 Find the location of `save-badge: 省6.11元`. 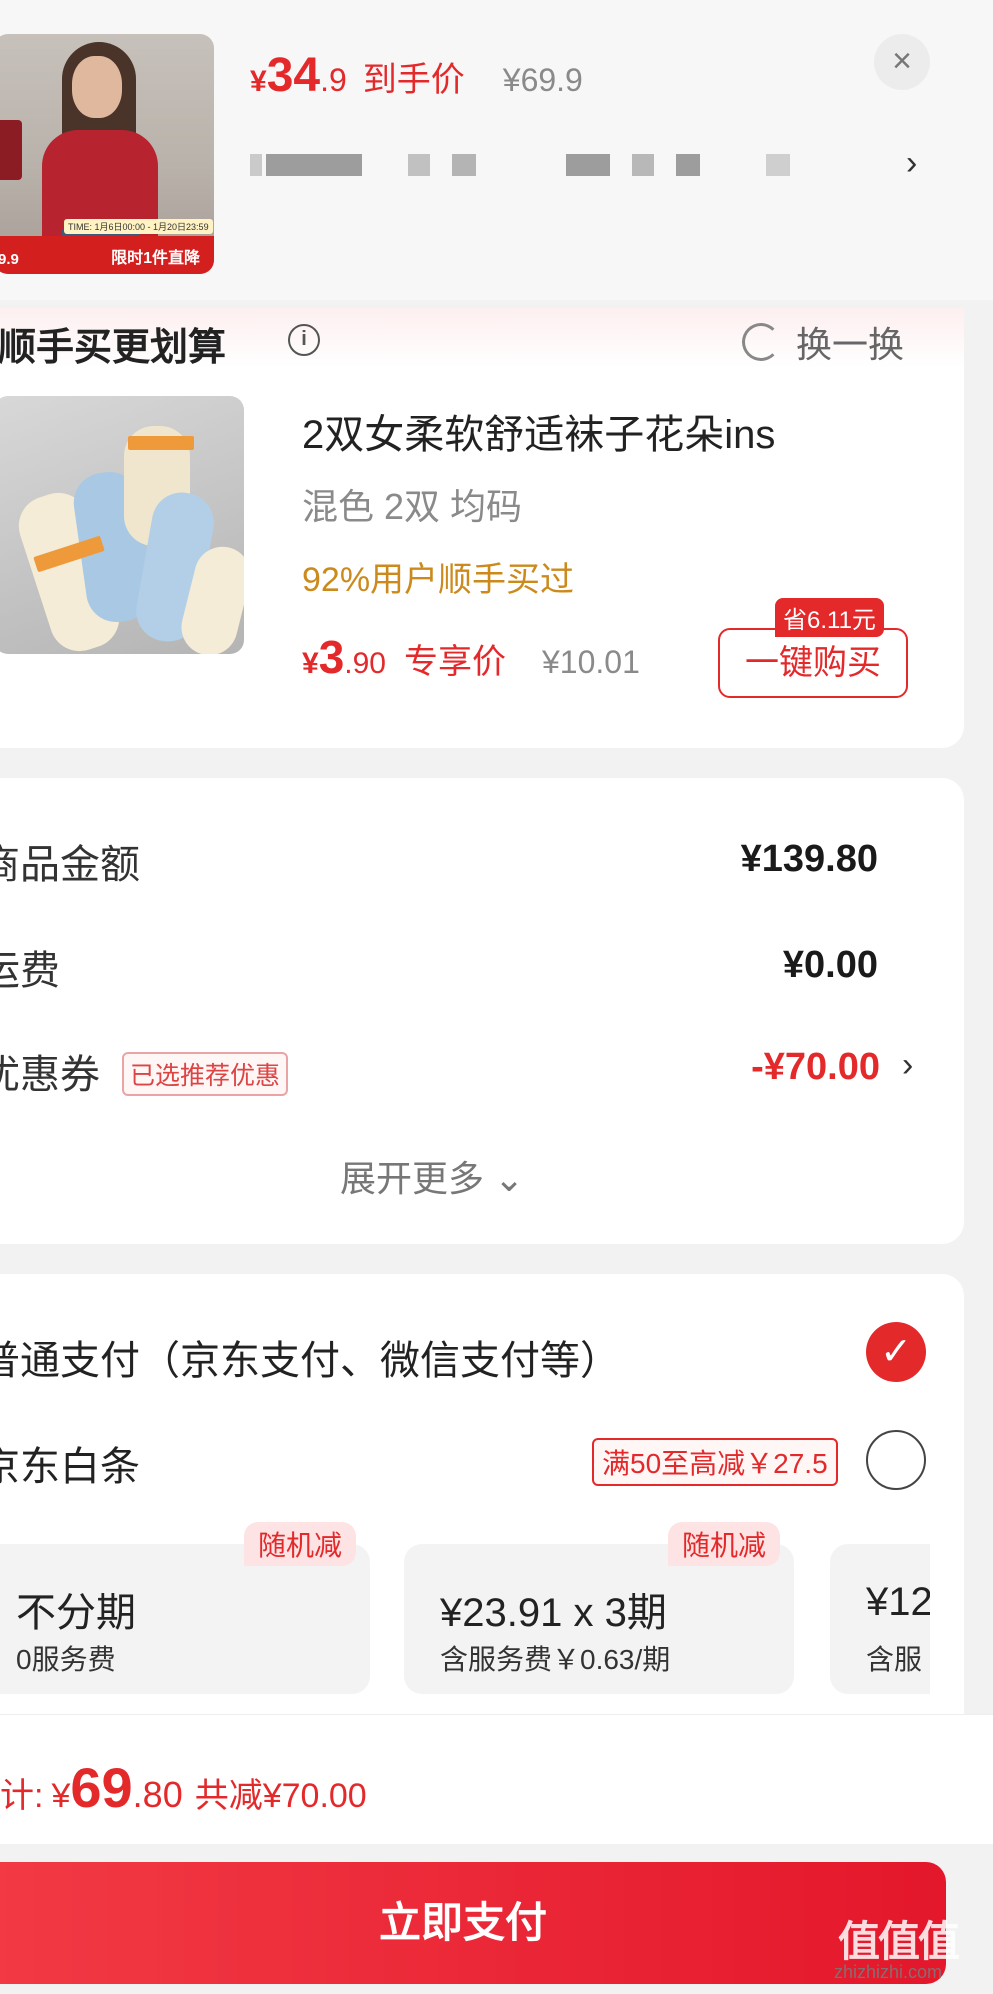

save-badge: 省6.11元 is located at coordinates (829, 617).